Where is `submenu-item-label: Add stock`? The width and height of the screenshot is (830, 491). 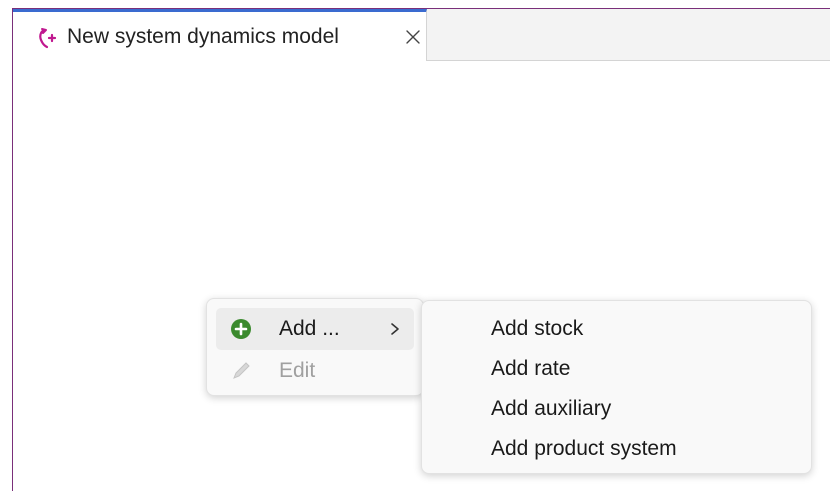 submenu-item-label: Add stock is located at coordinates (537, 328).